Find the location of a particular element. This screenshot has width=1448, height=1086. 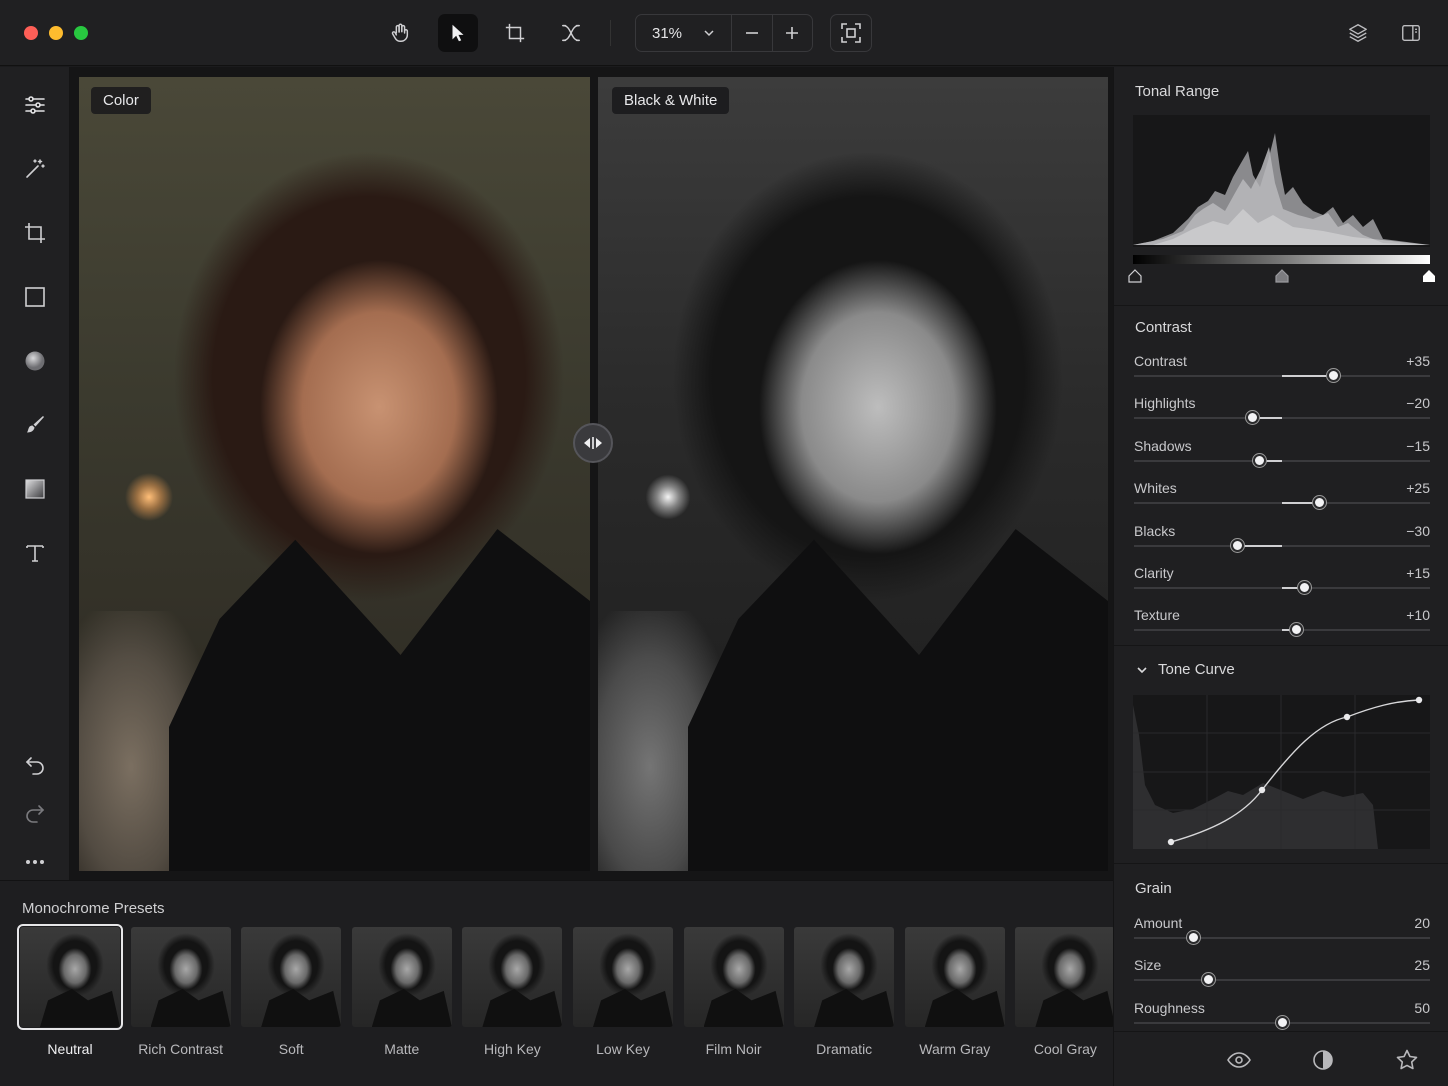

transform-tool-button is located at coordinates (571, 33).